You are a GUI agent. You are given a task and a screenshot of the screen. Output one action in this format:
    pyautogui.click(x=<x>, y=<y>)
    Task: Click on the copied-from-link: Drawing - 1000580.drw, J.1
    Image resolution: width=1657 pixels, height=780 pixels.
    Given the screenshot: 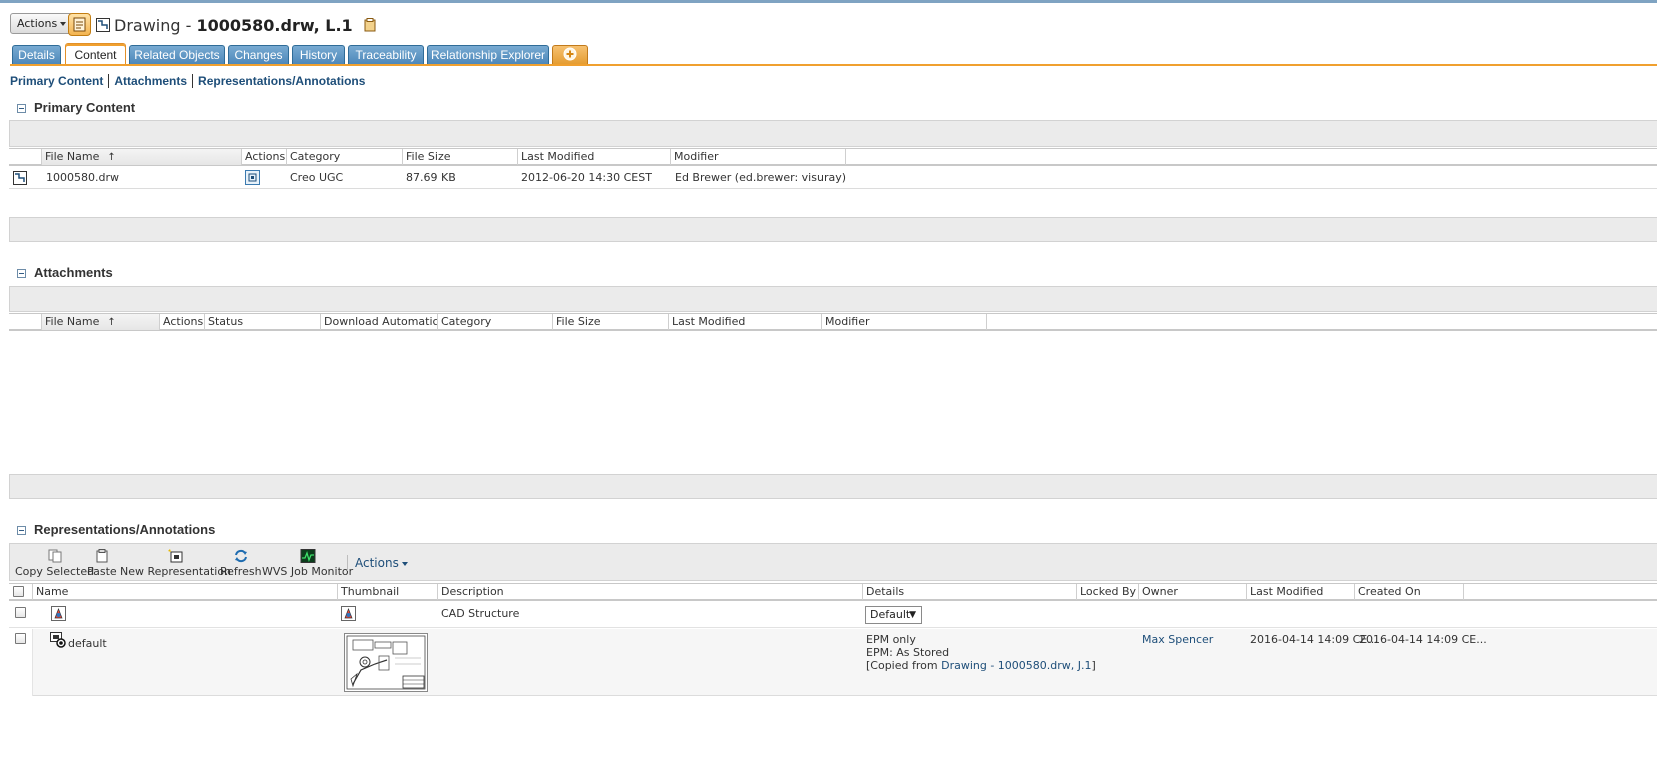 What is the action you would take?
    pyautogui.click(x=1016, y=665)
    